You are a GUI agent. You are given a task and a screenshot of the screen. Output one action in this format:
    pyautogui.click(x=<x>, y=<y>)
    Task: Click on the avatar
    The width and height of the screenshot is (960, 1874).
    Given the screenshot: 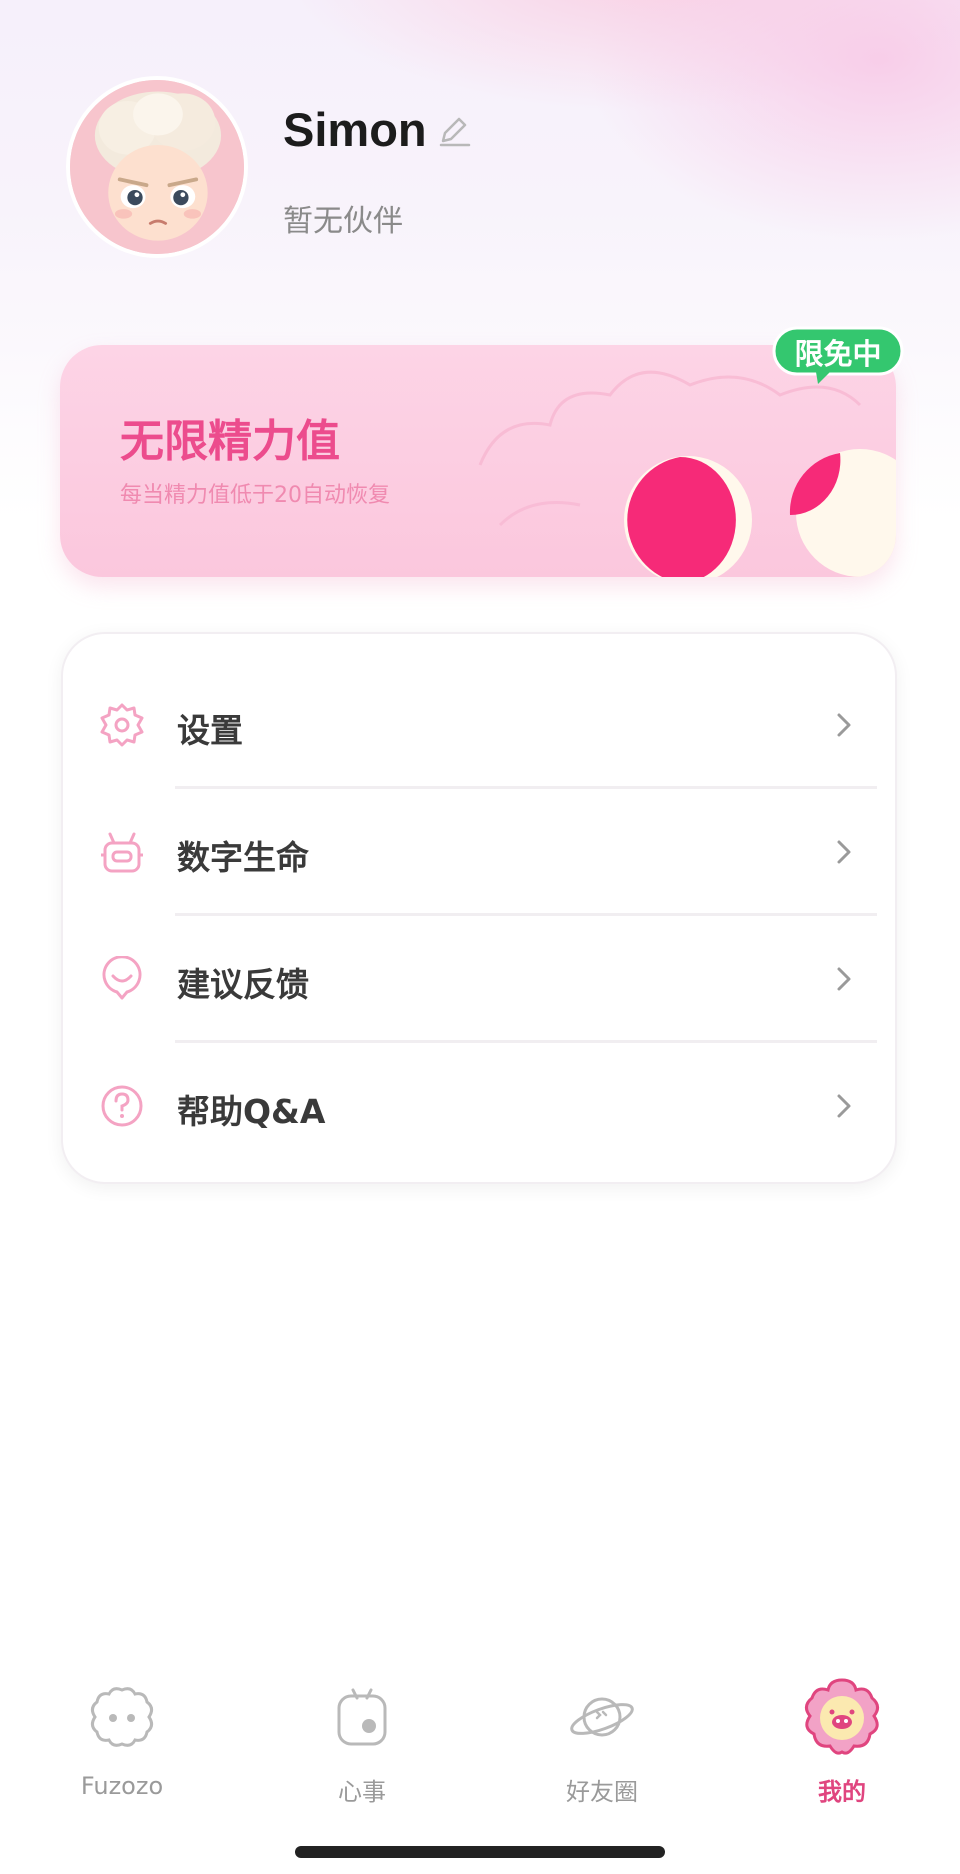 What is the action you would take?
    pyautogui.click(x=157, y=167)
    